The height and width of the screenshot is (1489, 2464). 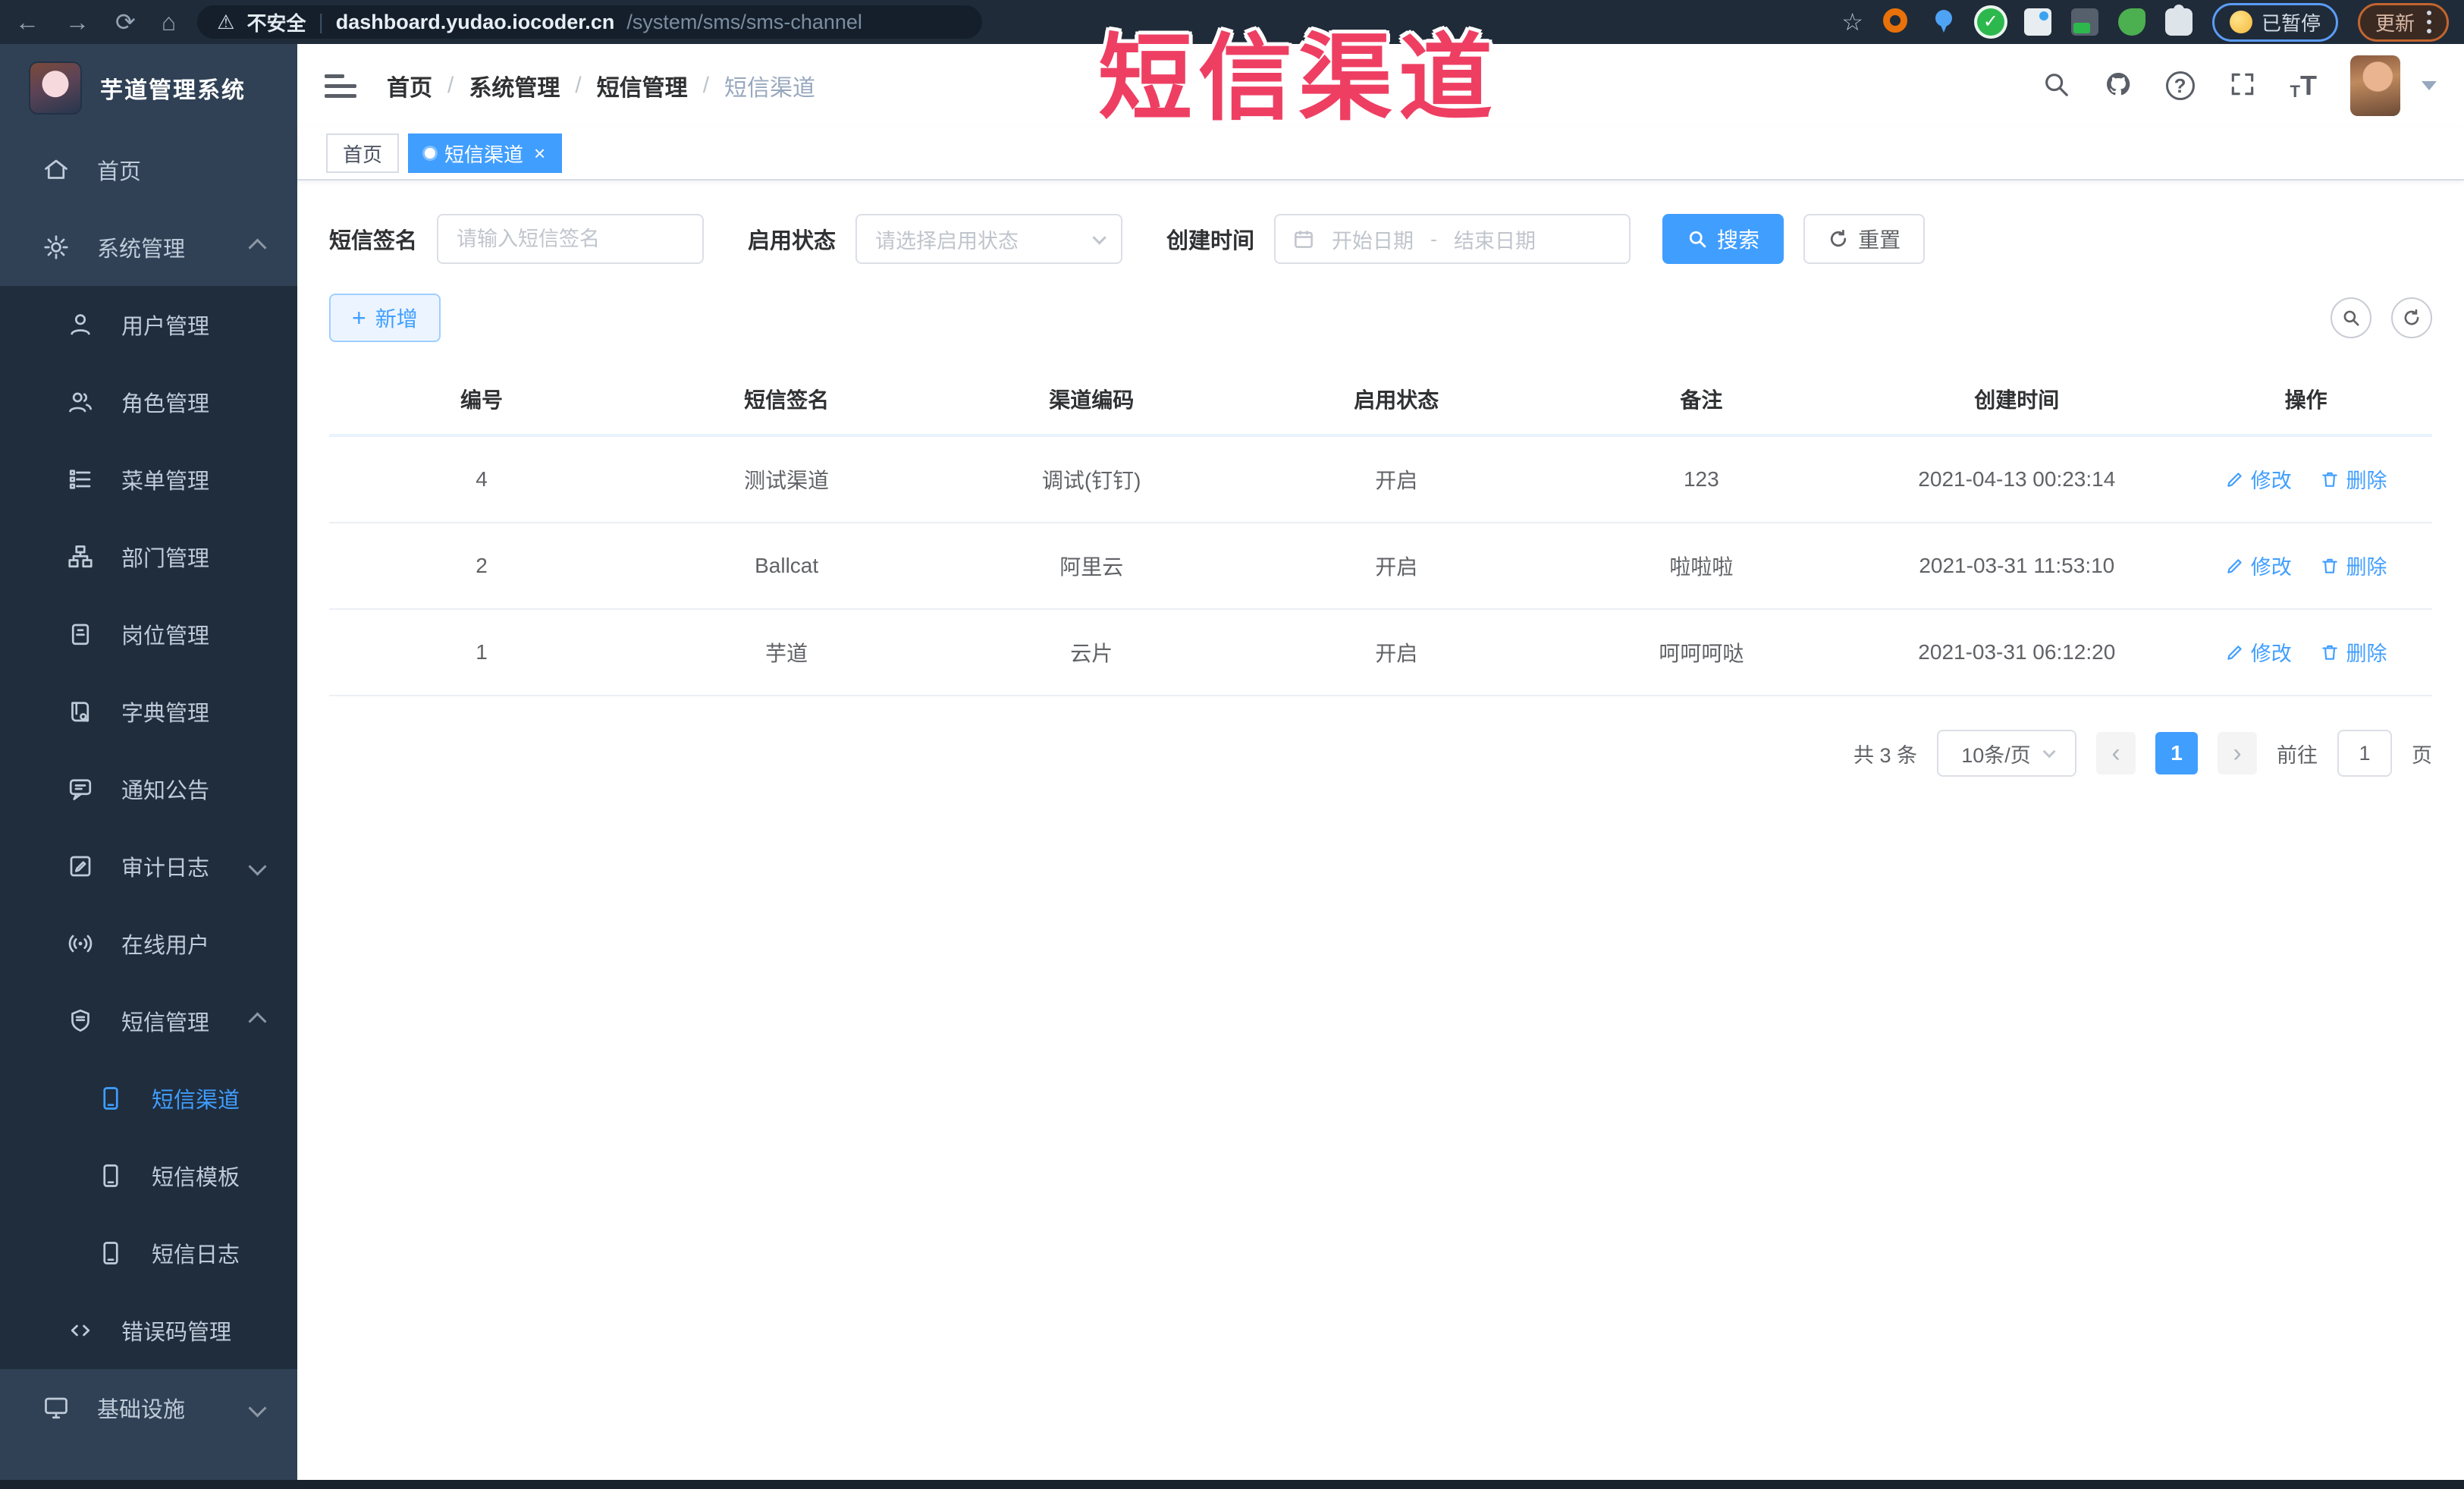 What do you see at coordinates (56, 170) in the screenshot?
I see `home-dashboard-icon` at bounding box center [56, 170].